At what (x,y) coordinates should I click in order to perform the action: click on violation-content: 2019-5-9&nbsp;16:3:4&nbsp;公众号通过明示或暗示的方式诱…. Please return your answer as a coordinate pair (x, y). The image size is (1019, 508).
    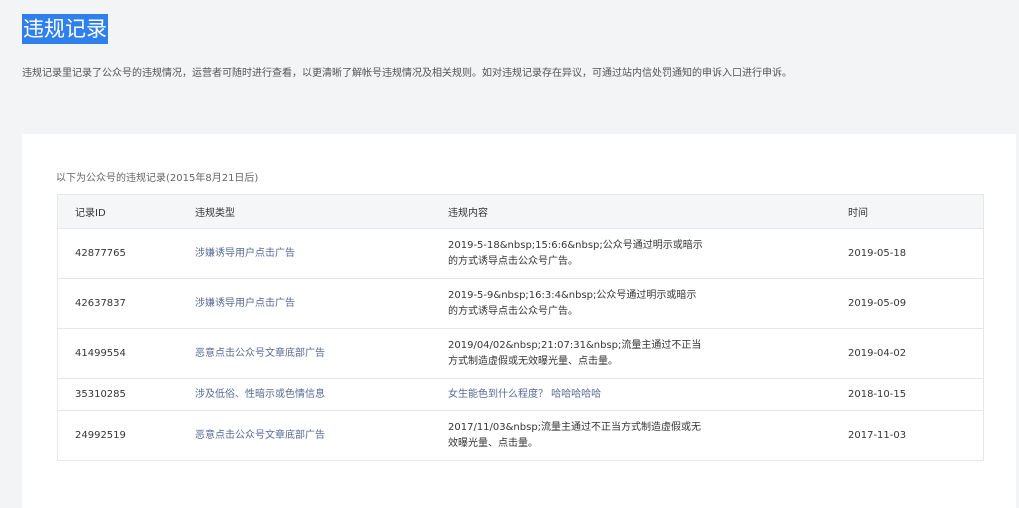
    Looking at the image, I should click on (572, 303).